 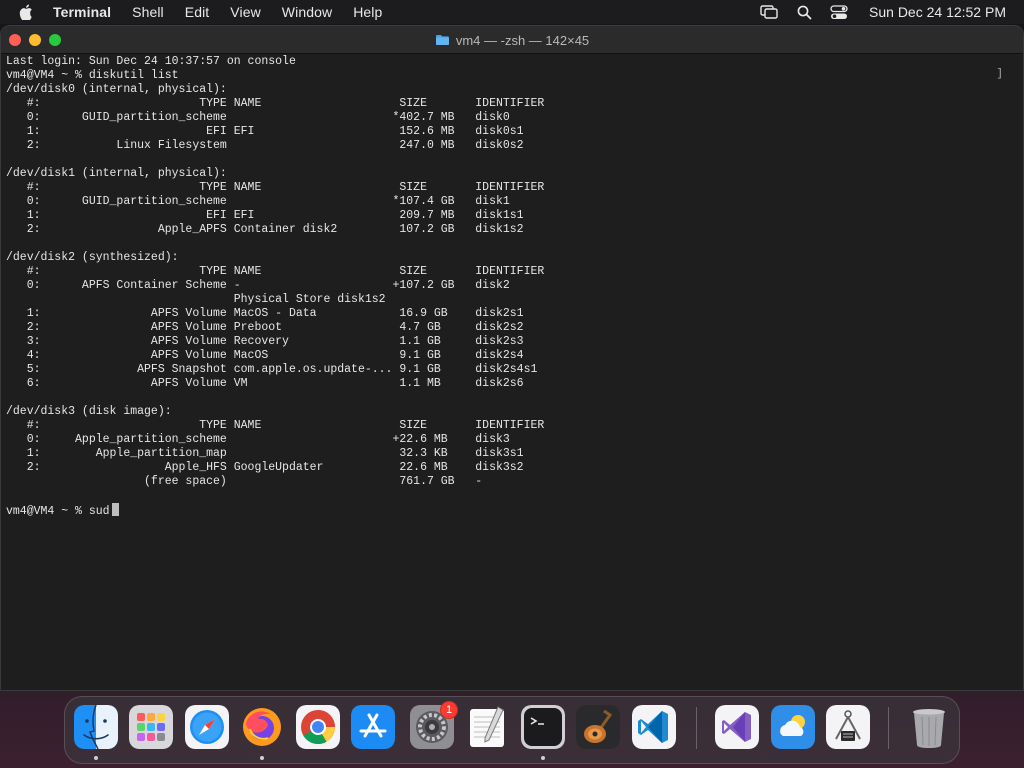 I want to click on finder-running-indicator, so click(x=96, y=758).